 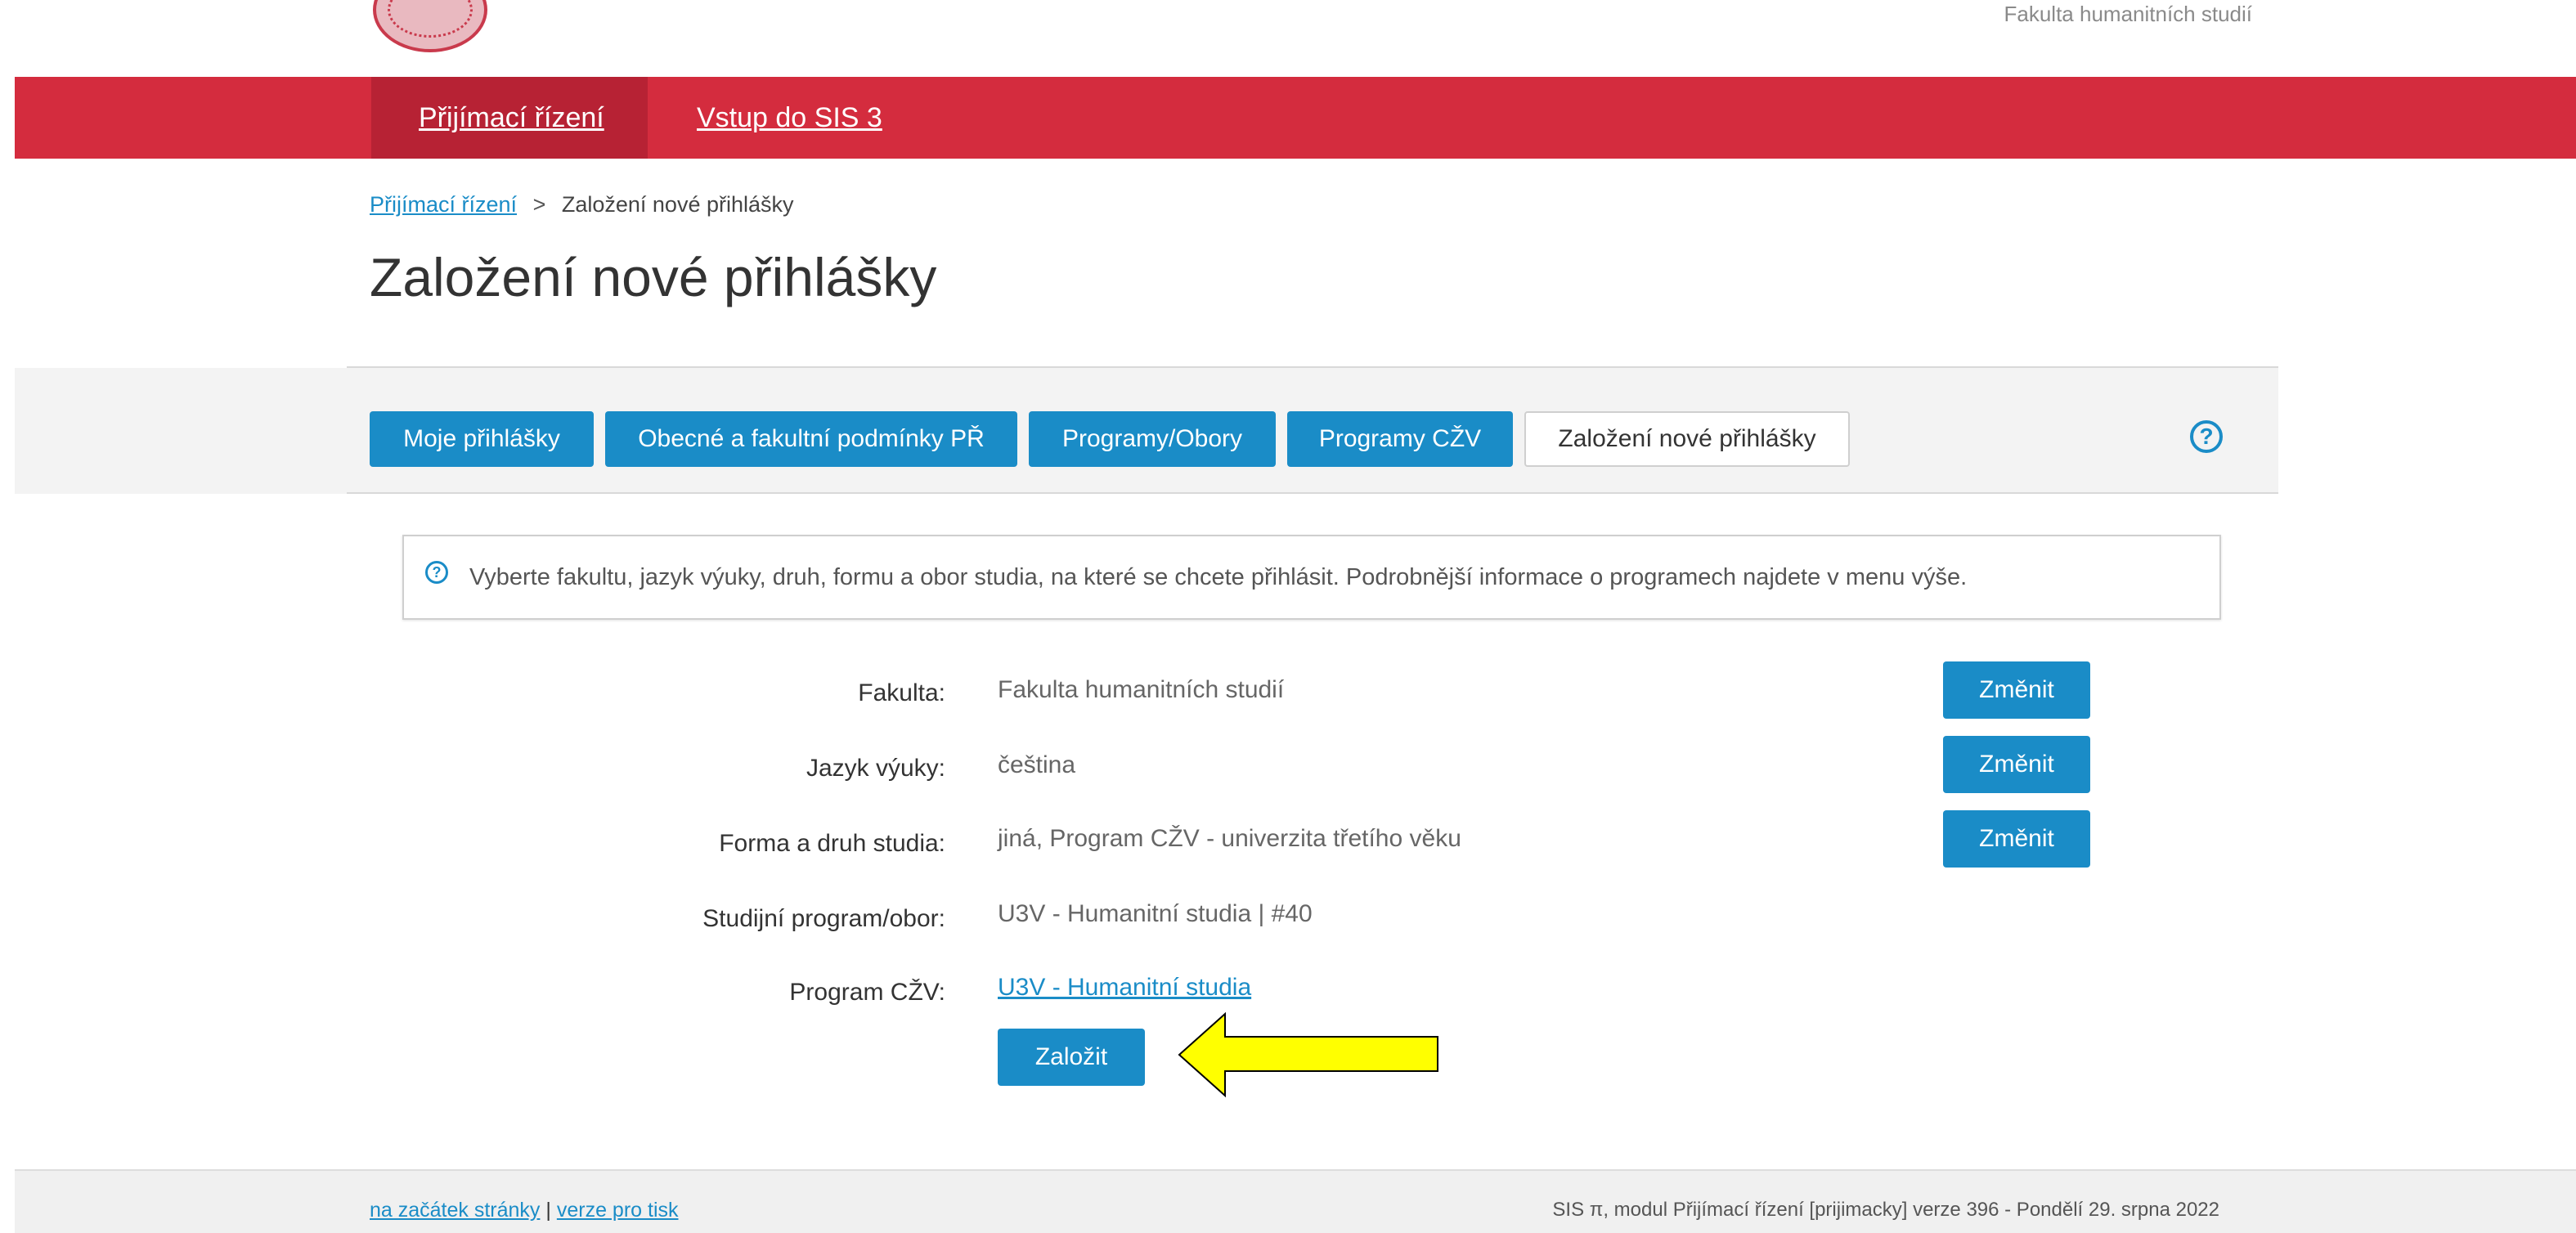 What do you see at coordinates (811, 439) in the screenshot?
I see `tab-podminky: Obecné a fakultní podmínky PŘ` at bounding box center [811, 439].